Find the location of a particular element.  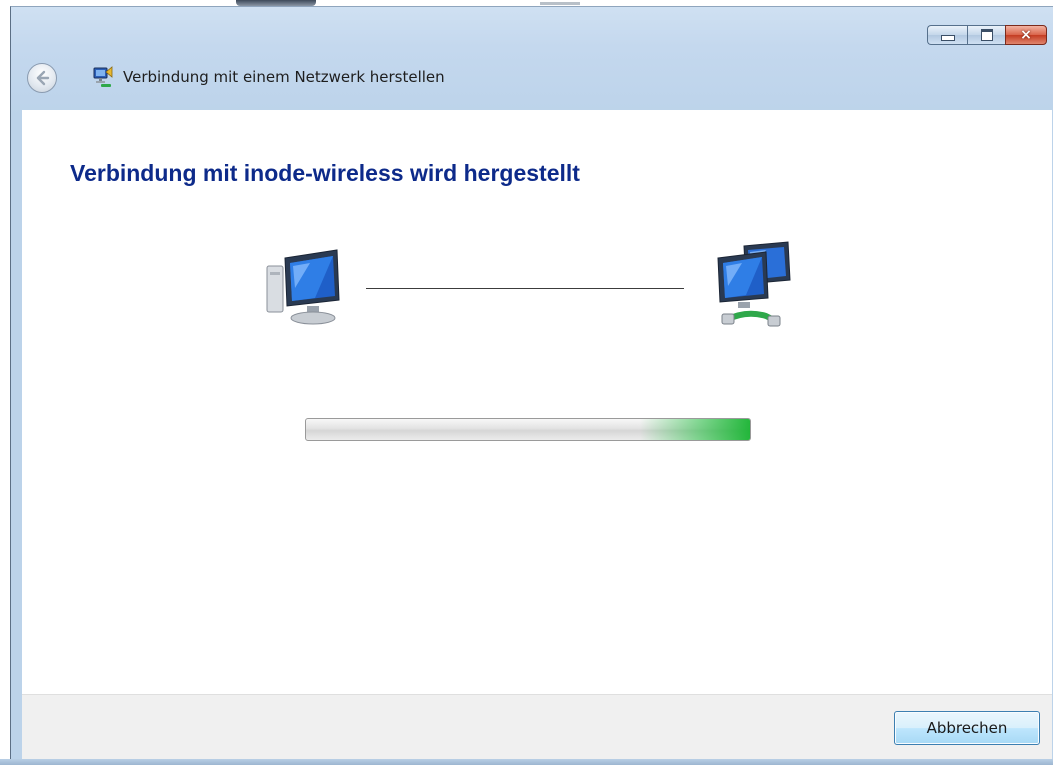

close-icon: × is located at coordinates (1026, 35).